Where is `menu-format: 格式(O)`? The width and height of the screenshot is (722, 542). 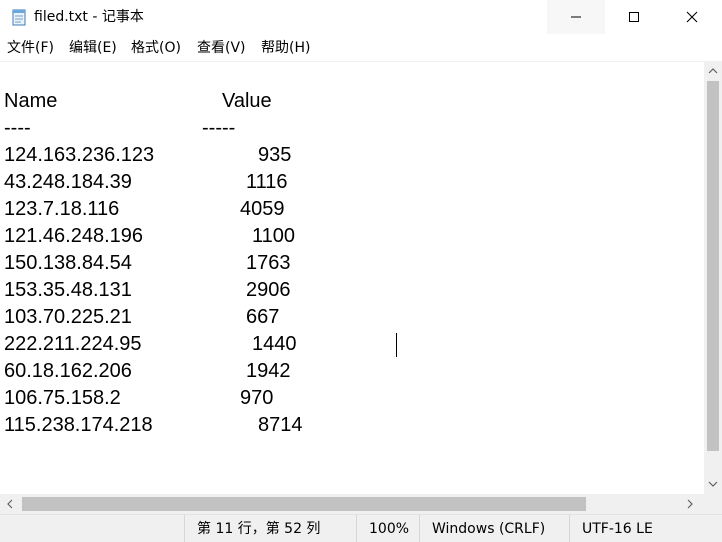 menu-format: 格式(O) is located at coordinates (156, 48).